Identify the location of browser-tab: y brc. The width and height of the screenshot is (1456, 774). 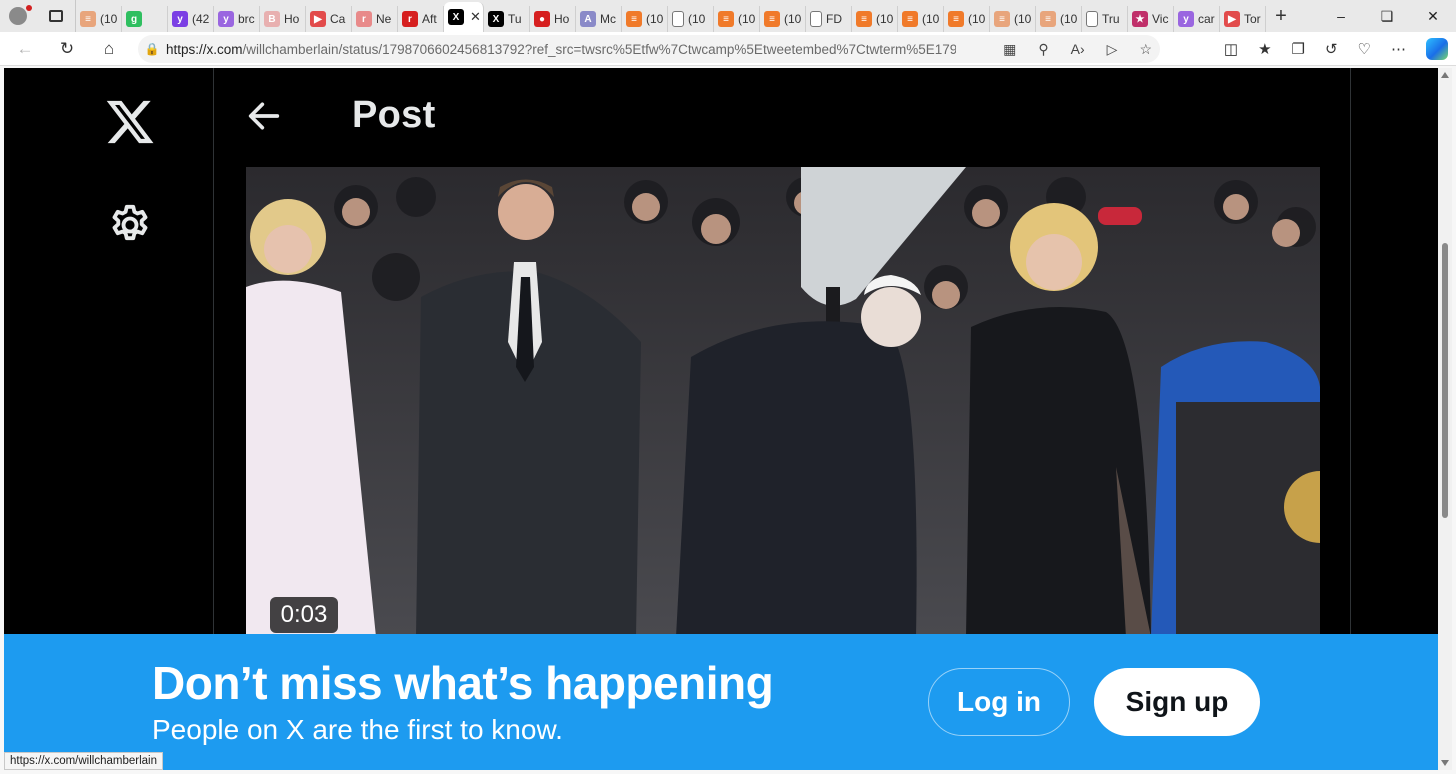
(237, 19).